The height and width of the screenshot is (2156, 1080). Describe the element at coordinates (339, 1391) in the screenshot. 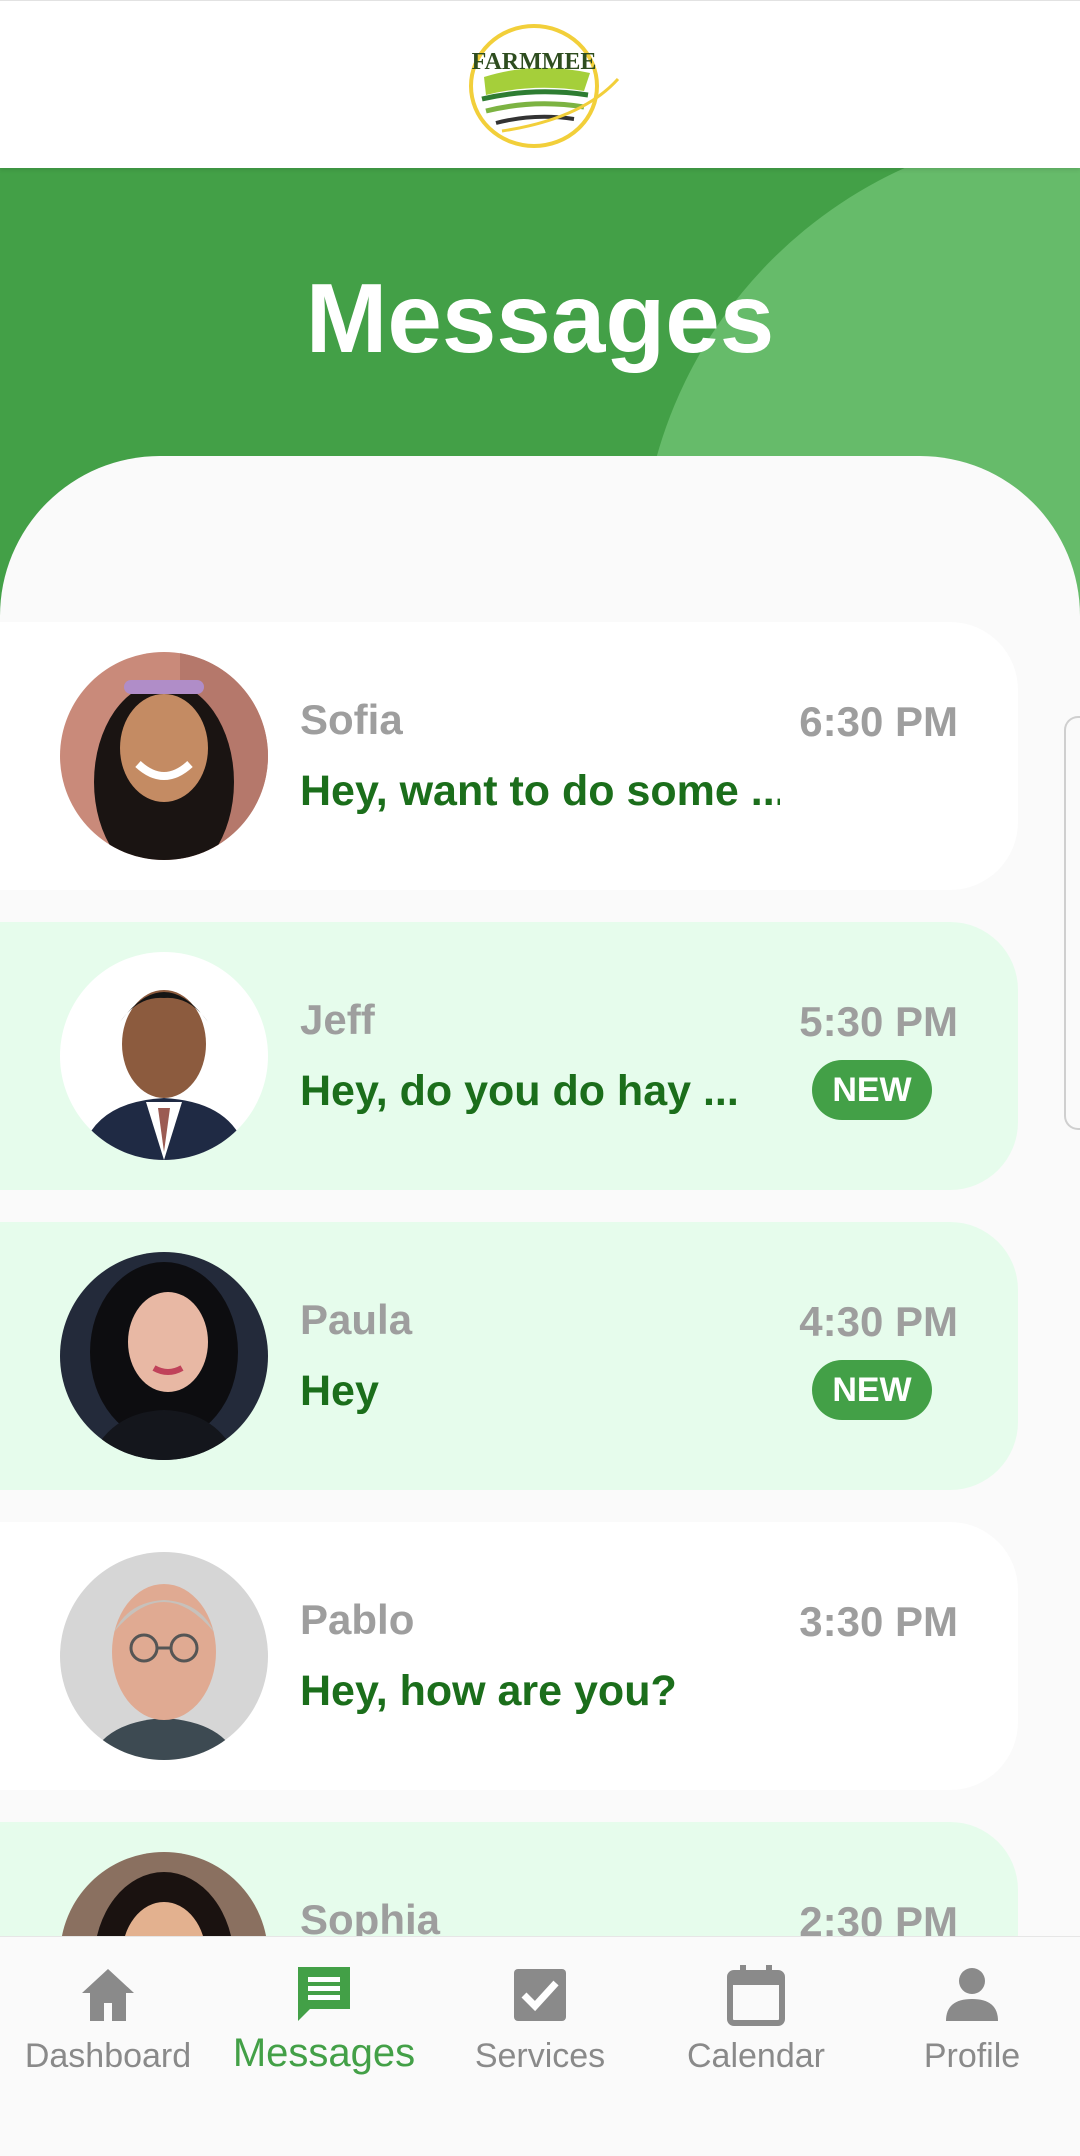

I see `message-preview: Hey` at that location.